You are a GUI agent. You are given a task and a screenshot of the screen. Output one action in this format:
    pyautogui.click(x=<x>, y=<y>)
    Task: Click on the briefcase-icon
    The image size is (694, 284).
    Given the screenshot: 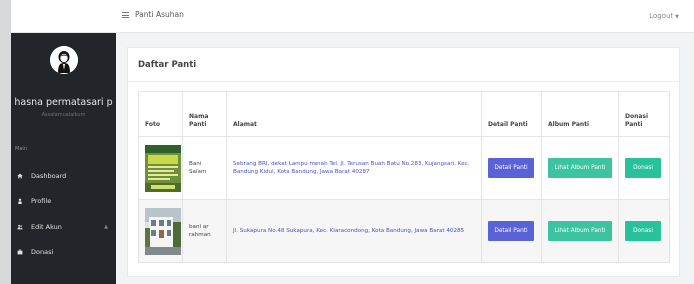 What is the action you would take?
    pyautogui.click(x=20, y=252)
    